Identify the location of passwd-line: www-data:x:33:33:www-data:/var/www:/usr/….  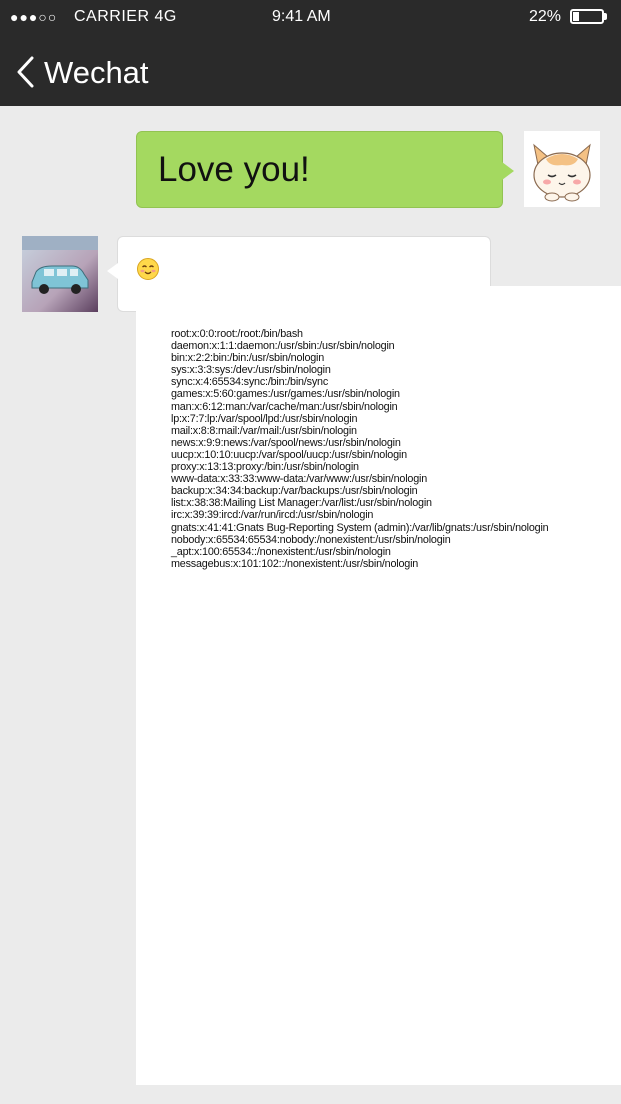
(299, 479).